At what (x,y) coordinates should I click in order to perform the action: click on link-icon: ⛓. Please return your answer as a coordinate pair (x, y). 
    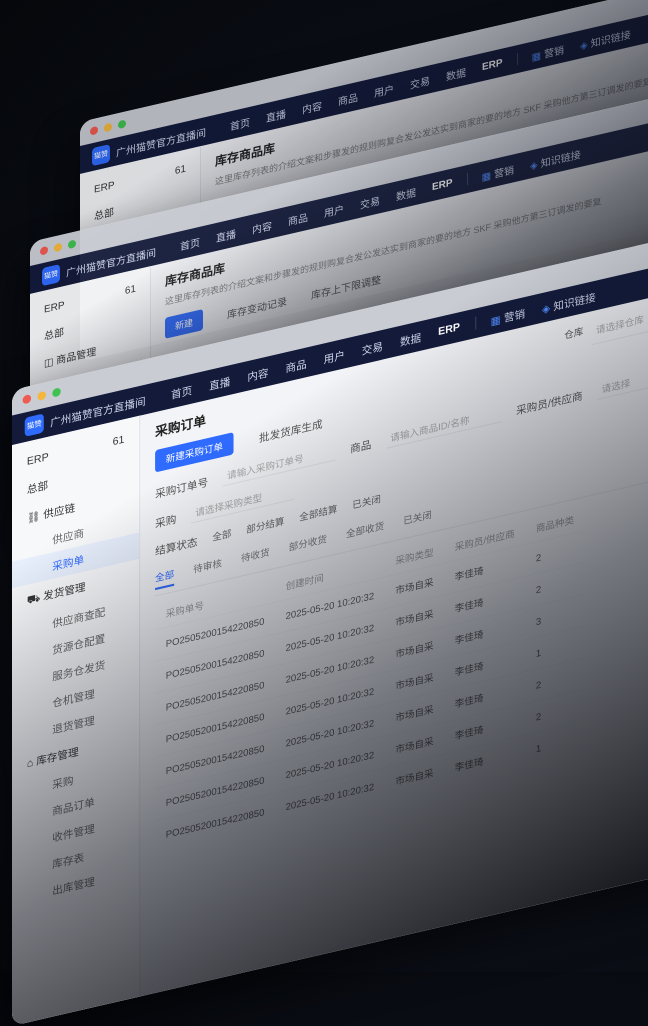
    Looking at the image, I should click on (35, 517).